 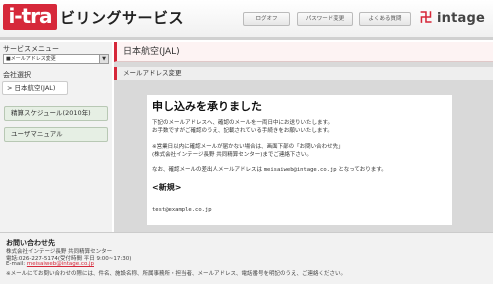 I want to click on sender-note-prefix: なお、確認メールの差出人メールアドレスは, so click(x=208, y=170).